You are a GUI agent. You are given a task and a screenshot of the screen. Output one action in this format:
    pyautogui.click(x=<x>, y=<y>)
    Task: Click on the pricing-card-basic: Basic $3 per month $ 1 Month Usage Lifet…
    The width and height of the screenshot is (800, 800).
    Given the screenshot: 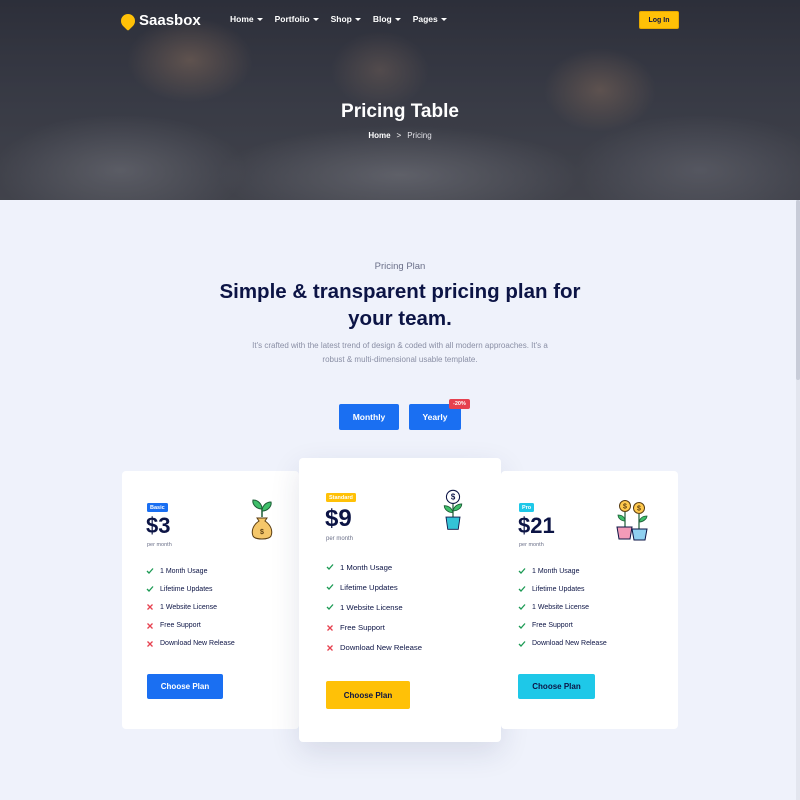 What is the action you would take?
    pyautogui.click(x=210, y=600)
    